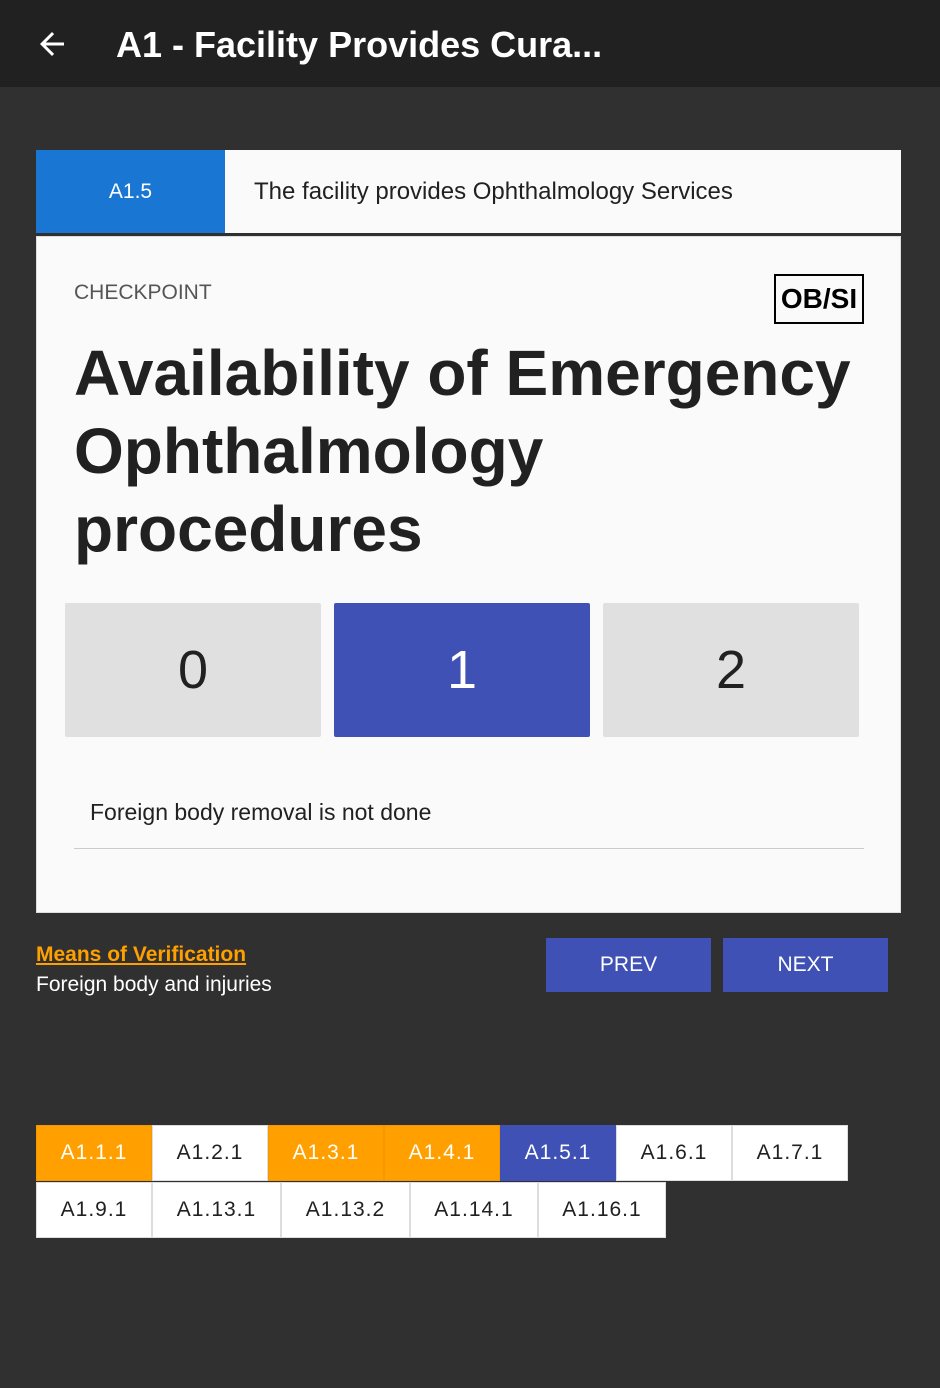 This screenshot has height=1388, width=940. Describe the element at coordinates (141, 955) in the screenshot. I see `means-of-verification-link: Means of Verification` at that location.